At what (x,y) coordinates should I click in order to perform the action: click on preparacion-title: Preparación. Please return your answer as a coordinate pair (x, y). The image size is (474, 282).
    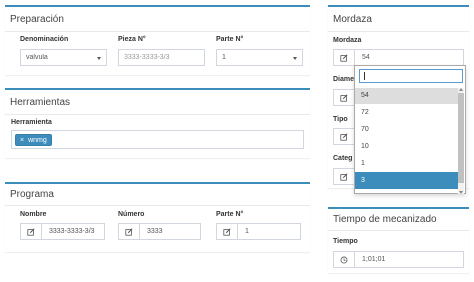
    Looking at the image, I should click on (37, 19).